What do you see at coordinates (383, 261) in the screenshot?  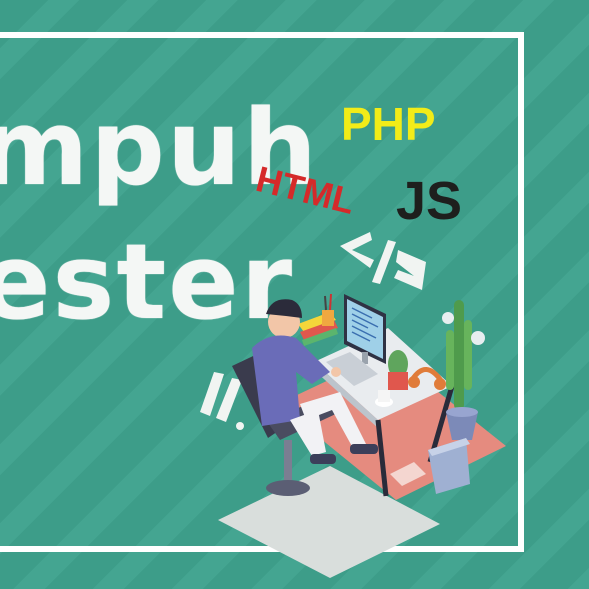 I see `code-tag-icon` at bounding box center [383, 261].